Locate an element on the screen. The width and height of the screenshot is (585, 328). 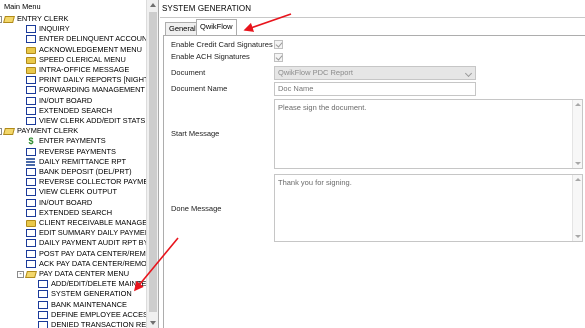
document-select: QwikFlow PDC Report is located at coordinates (375, 73).